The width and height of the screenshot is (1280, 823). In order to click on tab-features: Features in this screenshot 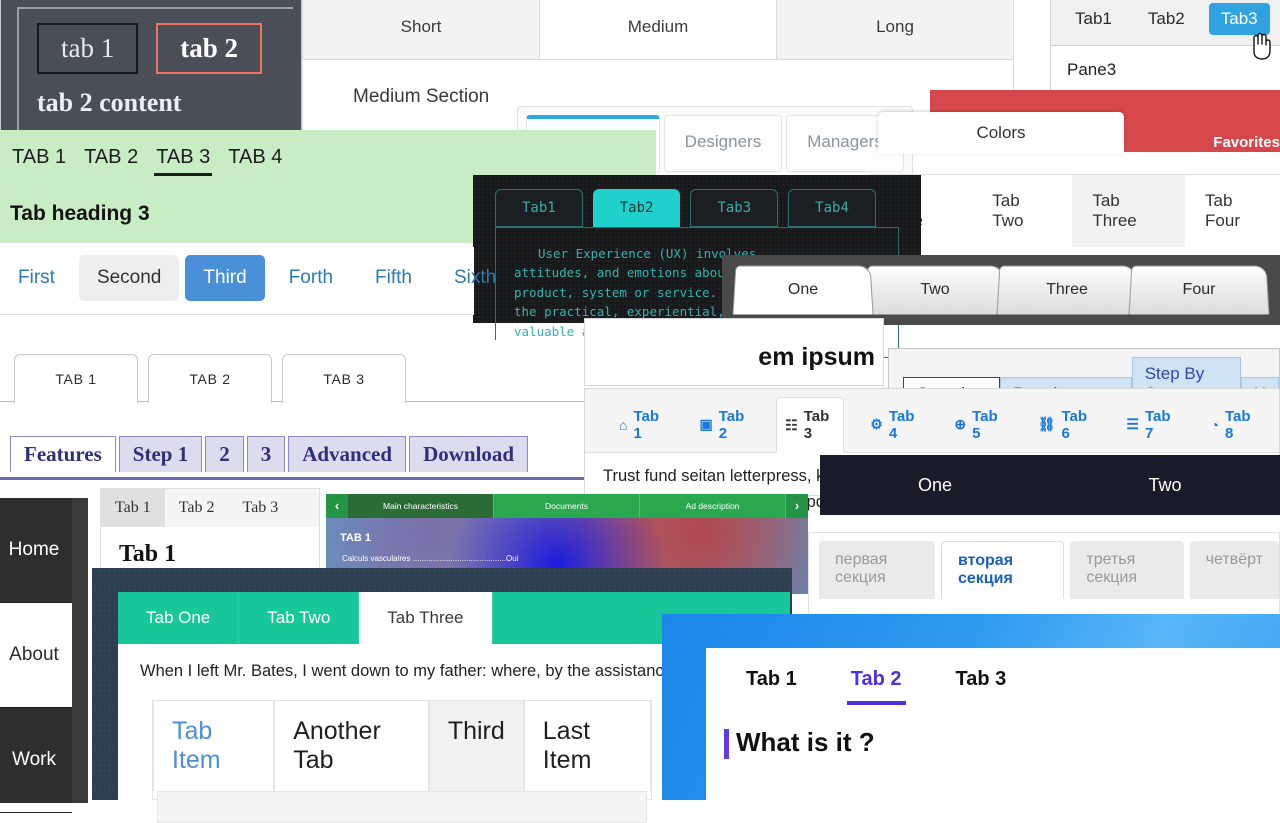, I will do `click(63, 454)`.